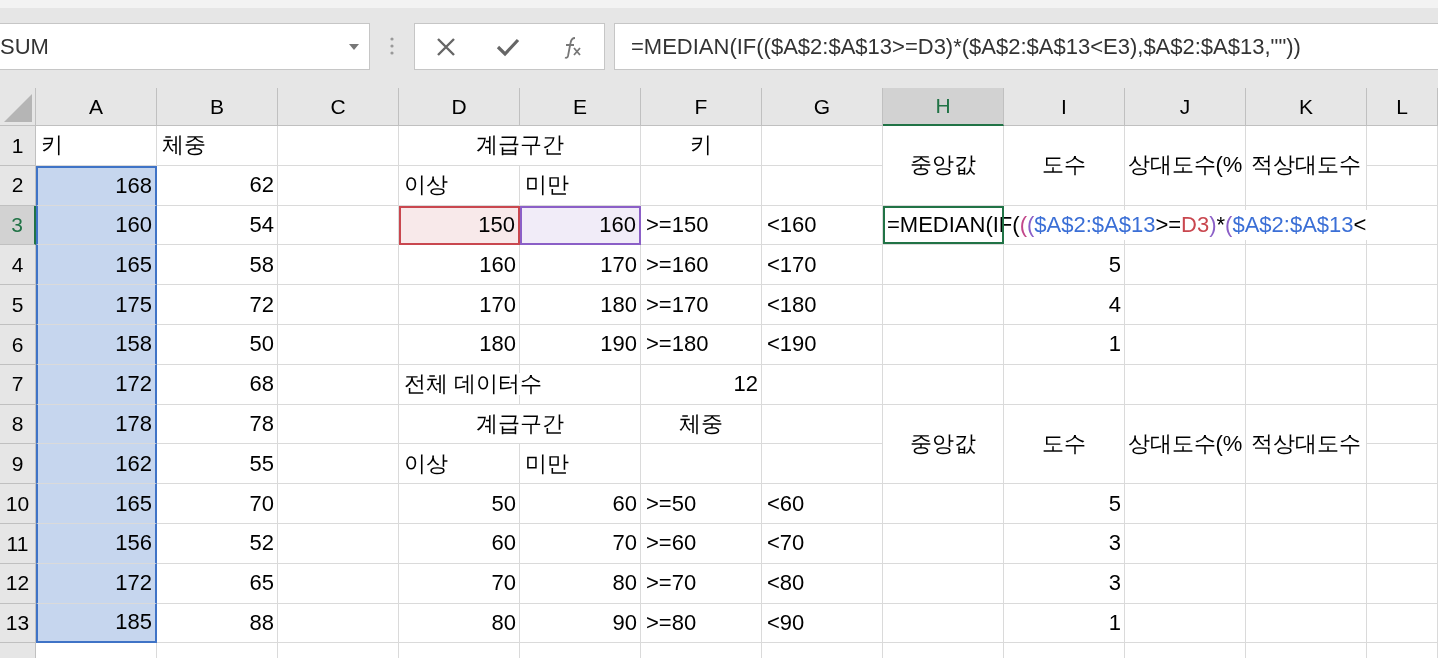 The image size is (1438, 658). What do you see at coordinates (459, 305) in the screenshot?
I see `table-cell: 170` at bounding box center [459, 305].